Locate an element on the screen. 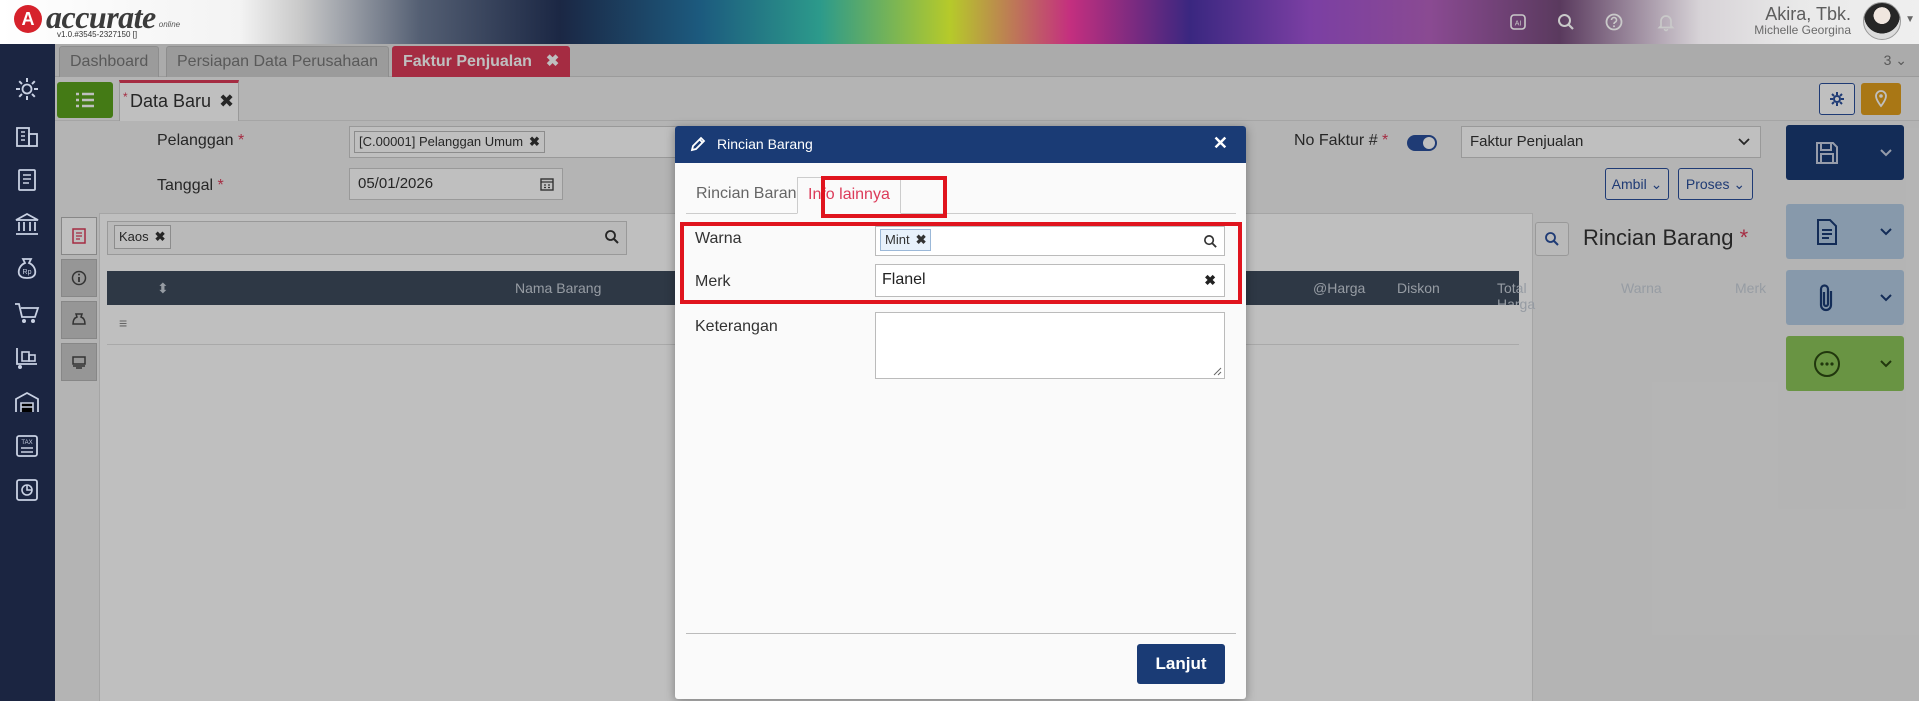 This screenshot has width=1919, height=701. dialog-title: Rincian Barang is located at coordinates (765, 144).